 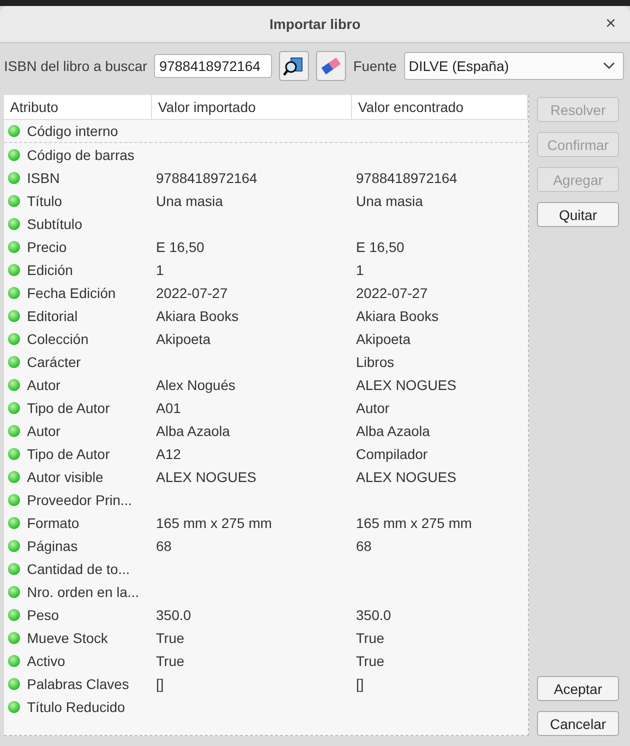 What do you see at coordinates (76, 706) in the screenshot?
I see `table-cell: Título Reducido` at bounding box center [76, 706].